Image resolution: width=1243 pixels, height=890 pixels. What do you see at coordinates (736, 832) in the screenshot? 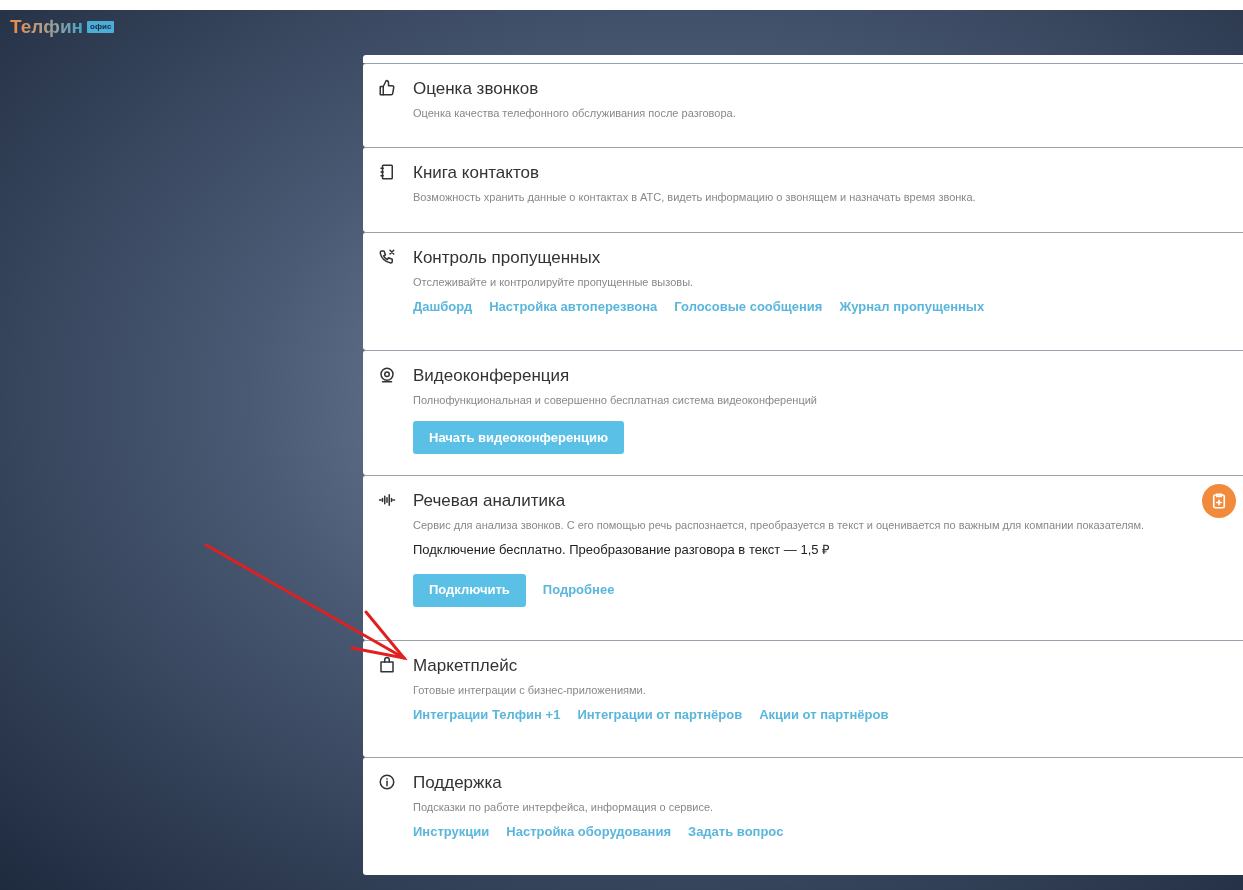
I see `section-link: Задать вопрос` at bounding box center [736, 832].